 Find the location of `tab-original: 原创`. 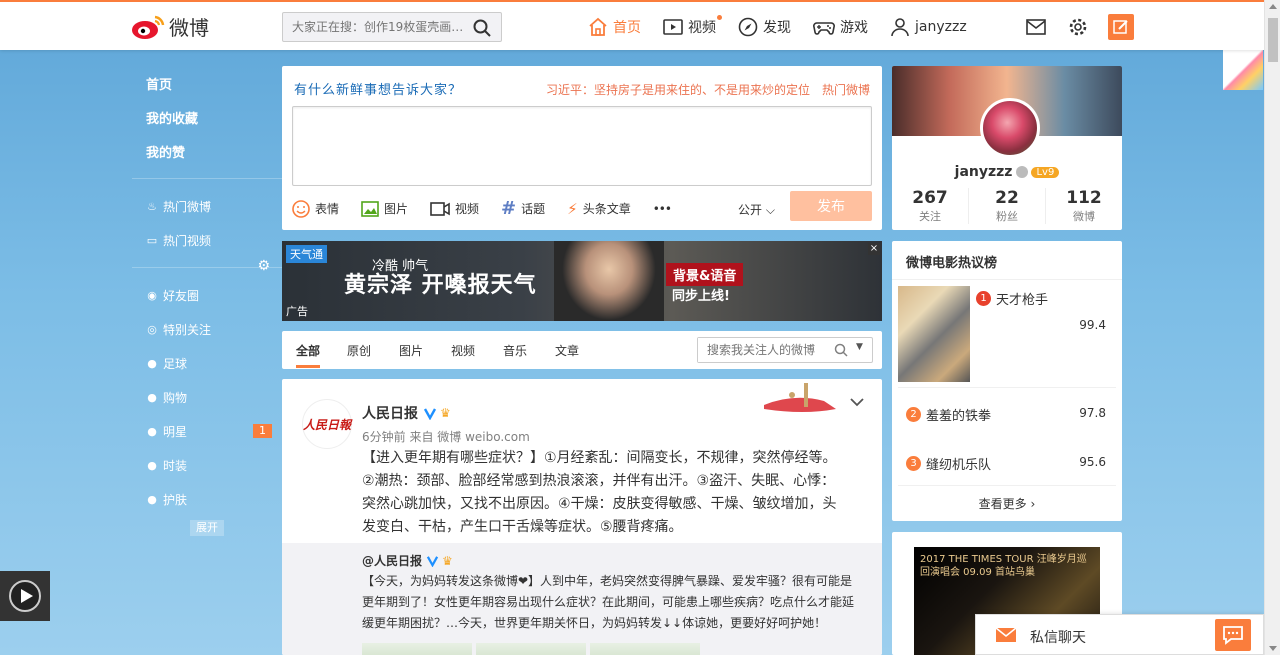

tab-original: 原创 is located at coordinates (359, 350).